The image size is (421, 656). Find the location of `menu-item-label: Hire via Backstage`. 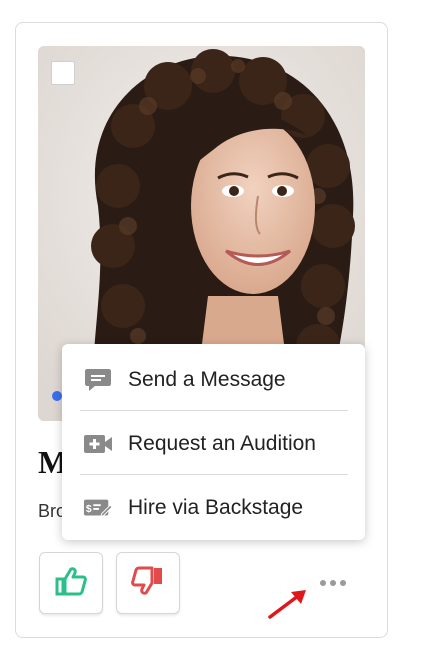

menu-item-label: Hire via Backstage is located at coordinates (216, 507).